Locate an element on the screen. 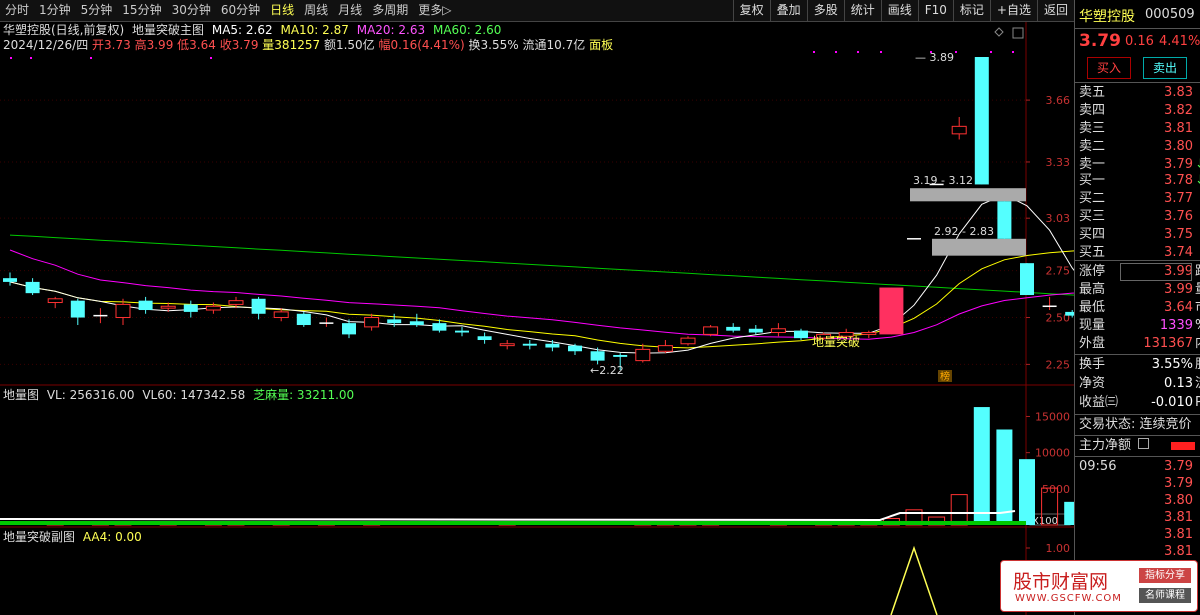  price-axis-label: 2.75 is located at coordinates (1058, 271).